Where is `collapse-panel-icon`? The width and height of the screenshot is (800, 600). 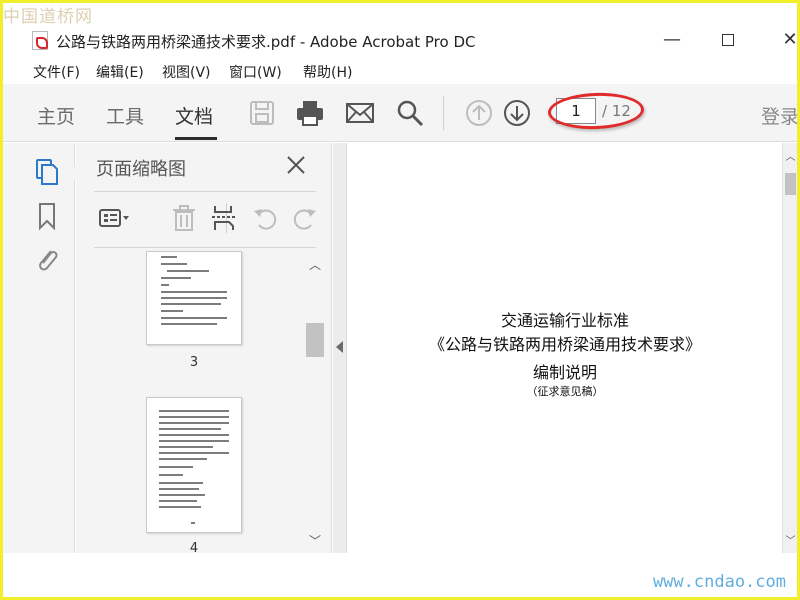
collapse-panel-icon is located at coordinates (339, 347).